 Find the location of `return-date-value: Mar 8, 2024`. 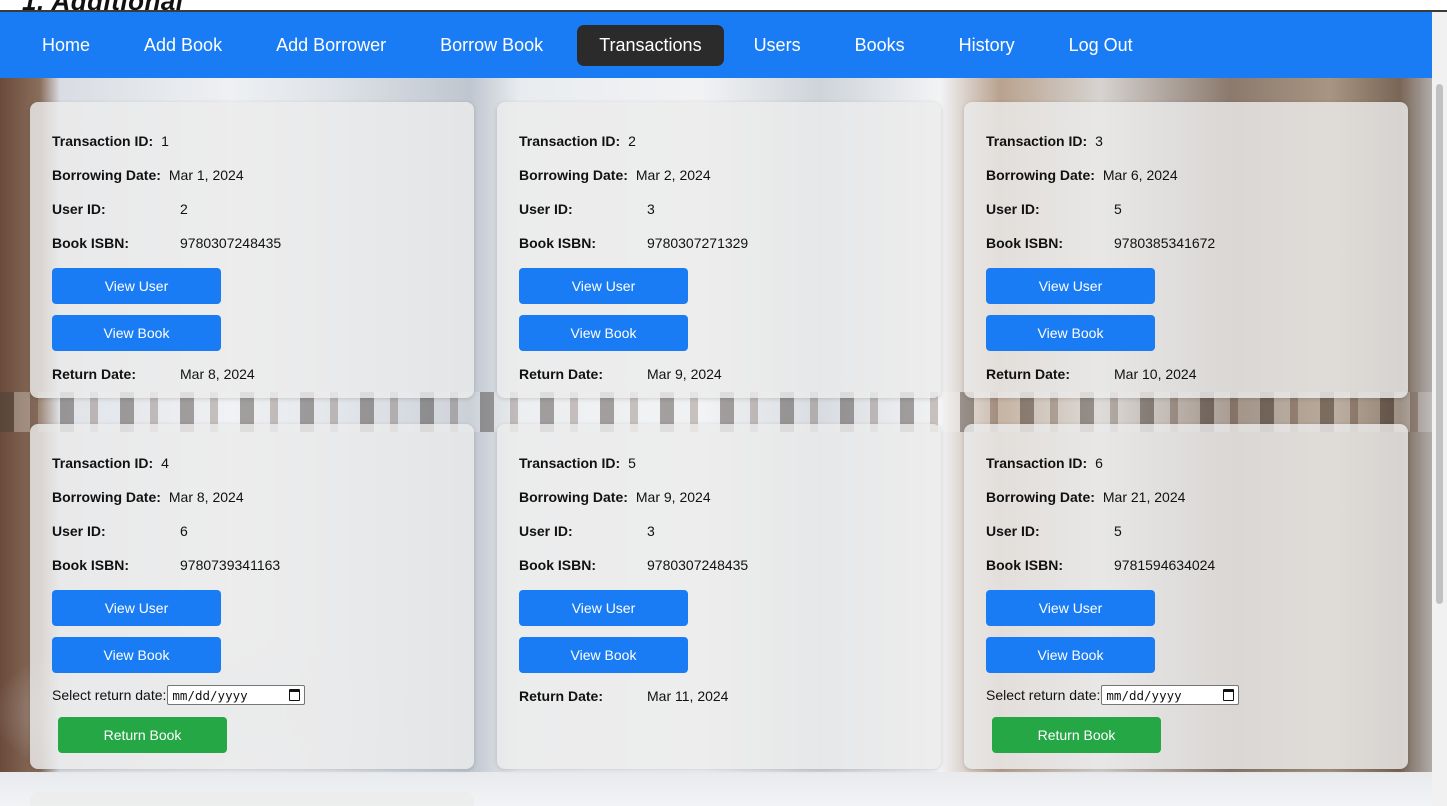

return-date-value: Mar 8, 2024 is located at coordinates (217, 374).